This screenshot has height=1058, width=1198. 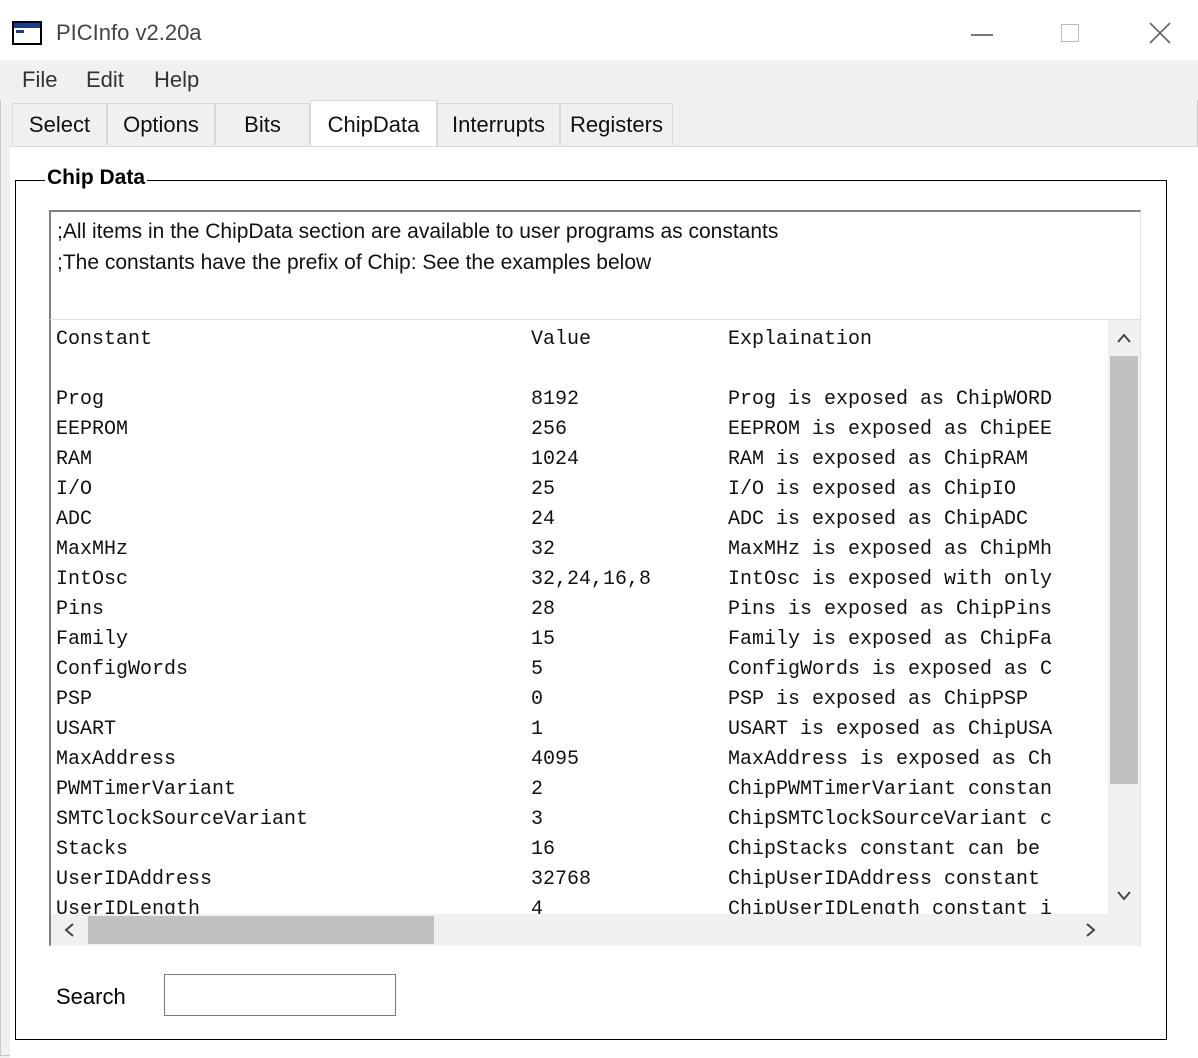 What do you see at coordinates (878, 699) in the screenshot?
I see `explanation-cell: PSP is exposed as ChipPSP` at bounding box center [878, 699].